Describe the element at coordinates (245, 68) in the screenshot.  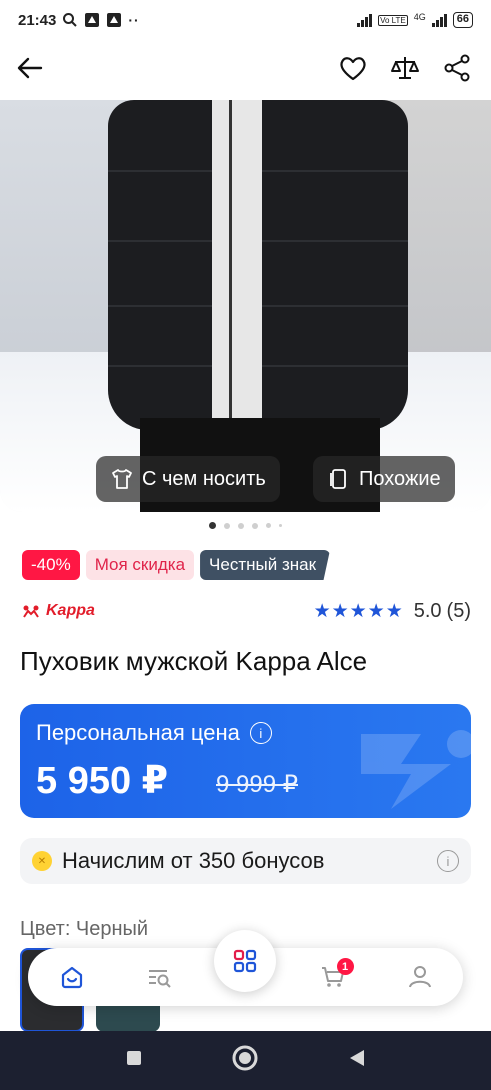
I see `app-bar` at that location.